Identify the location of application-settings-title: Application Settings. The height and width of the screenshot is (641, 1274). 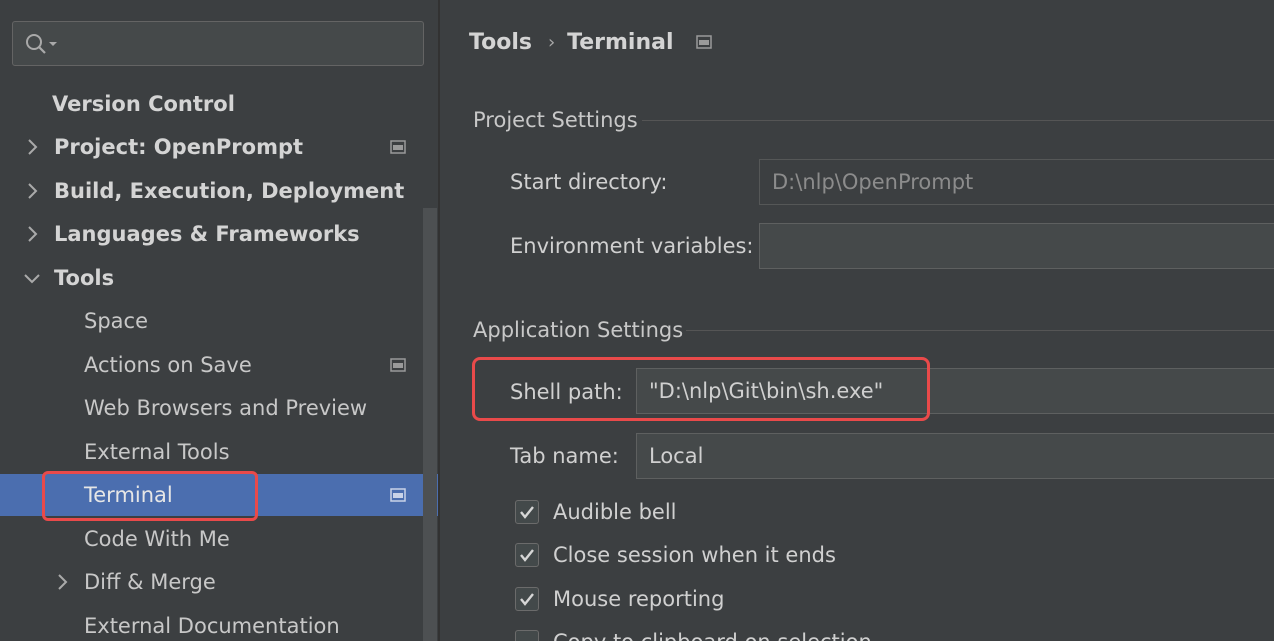
(578, 330).